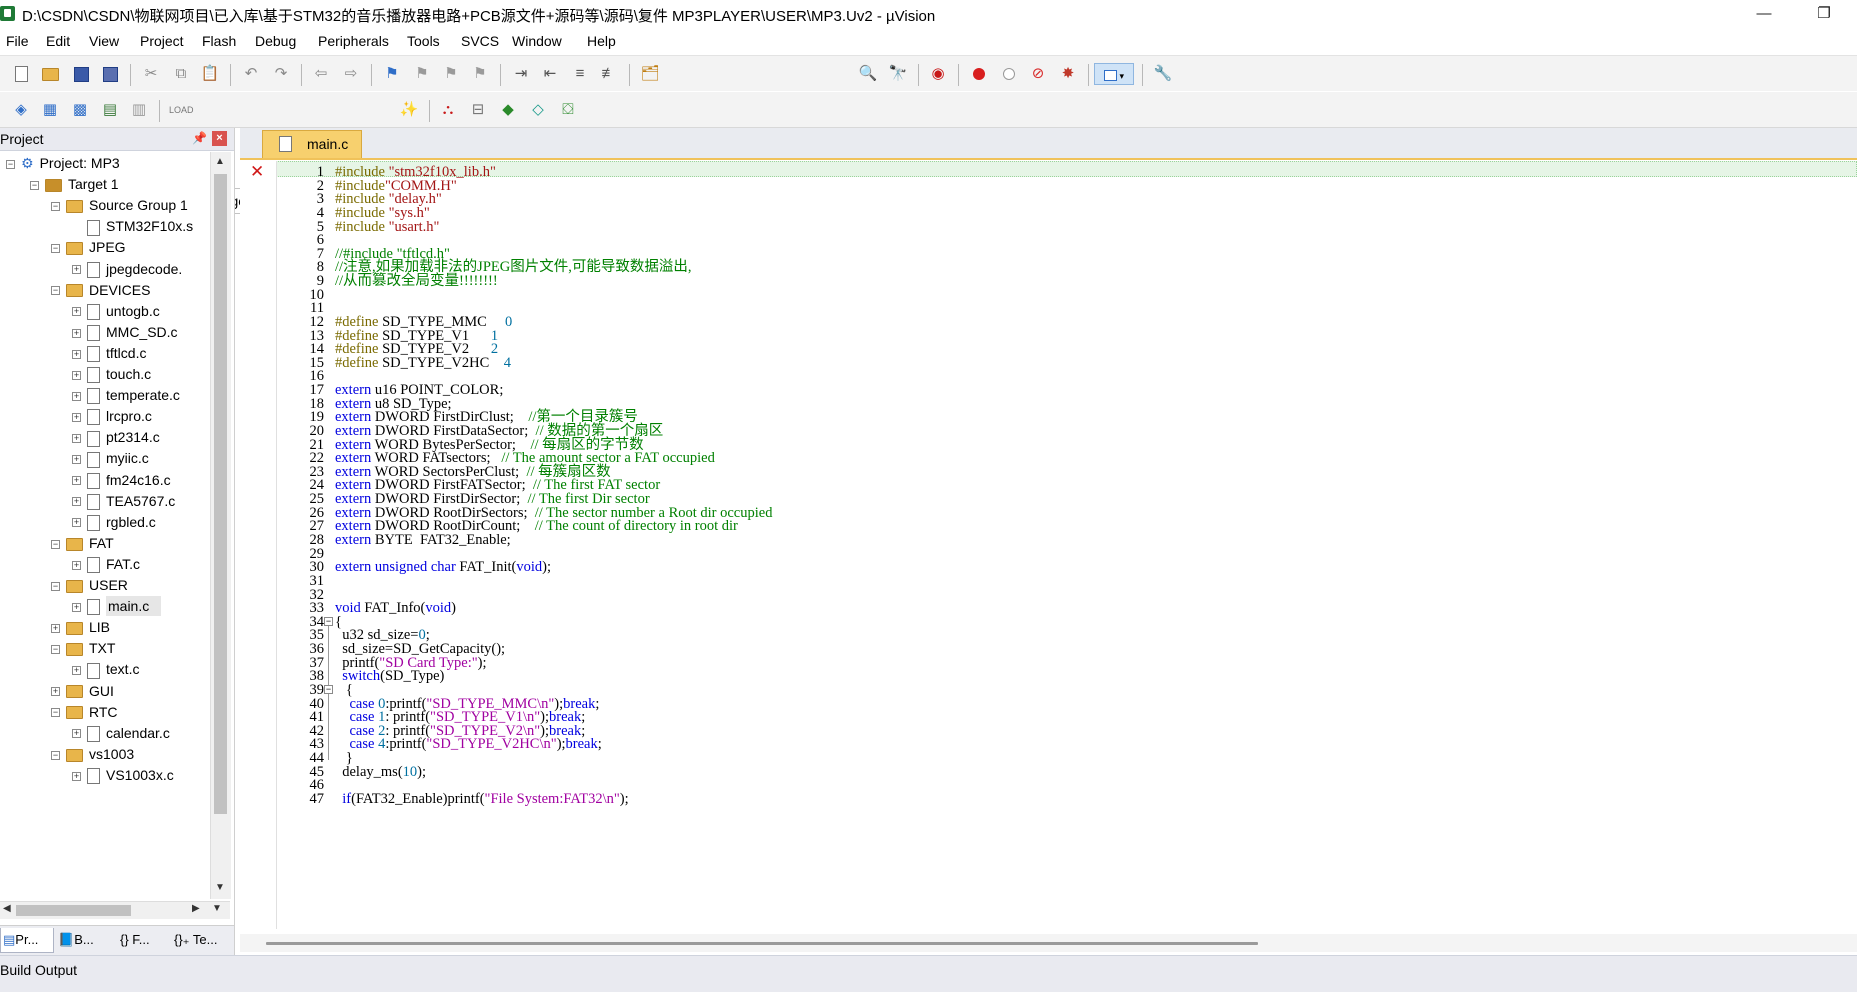  I want to click on navigate-back-icon: ⇦, so click(321, 74).